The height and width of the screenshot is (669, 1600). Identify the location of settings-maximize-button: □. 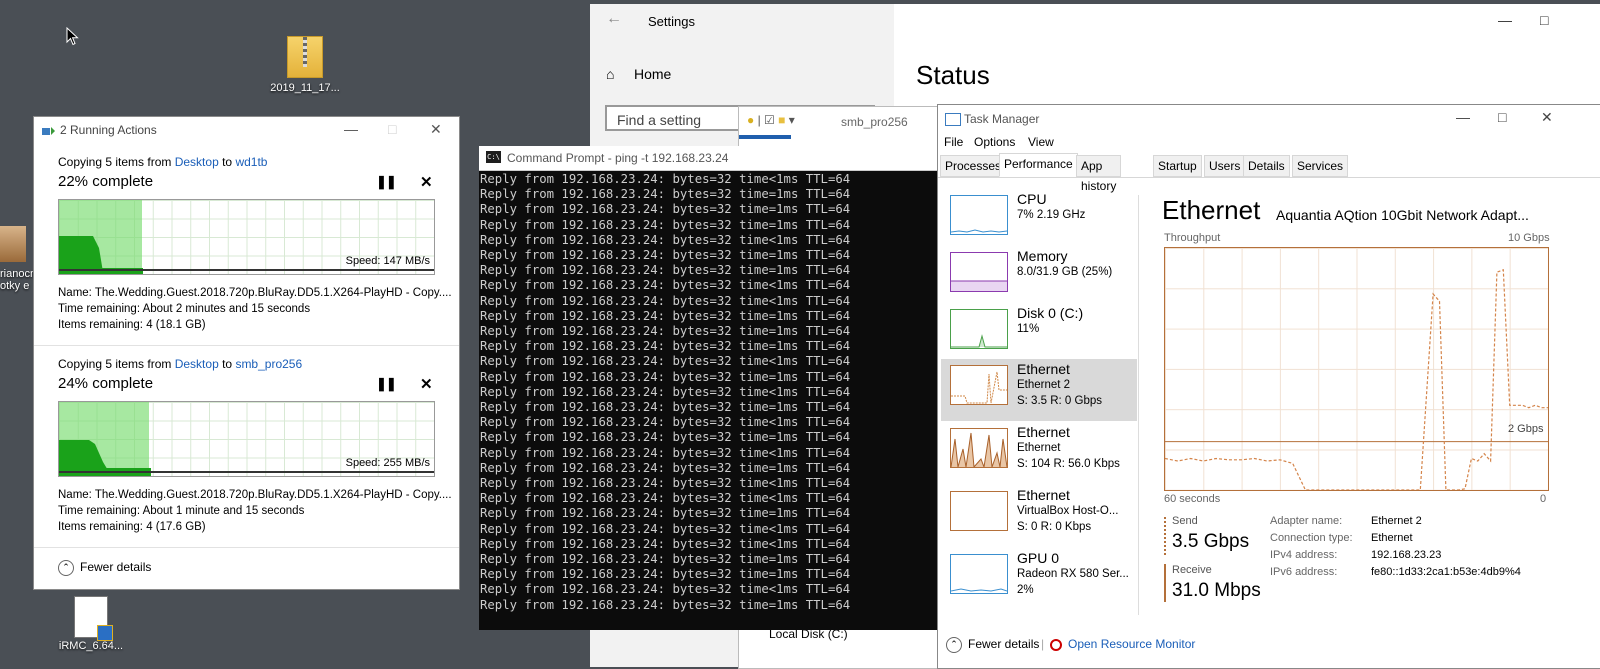
(1544, 20).